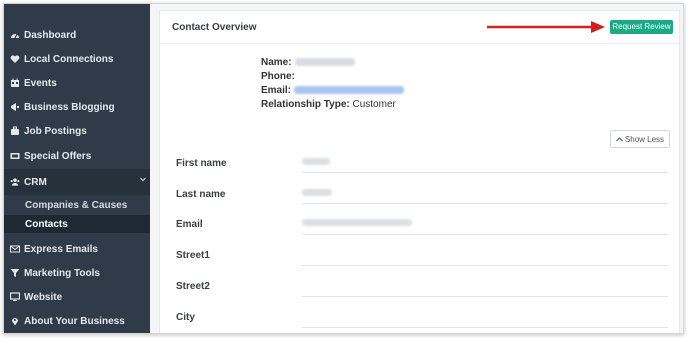 This screenshot has width=688, height=338. I want to click on sidebar-item-business-blogging: Business Blogging, so click(77, 107).